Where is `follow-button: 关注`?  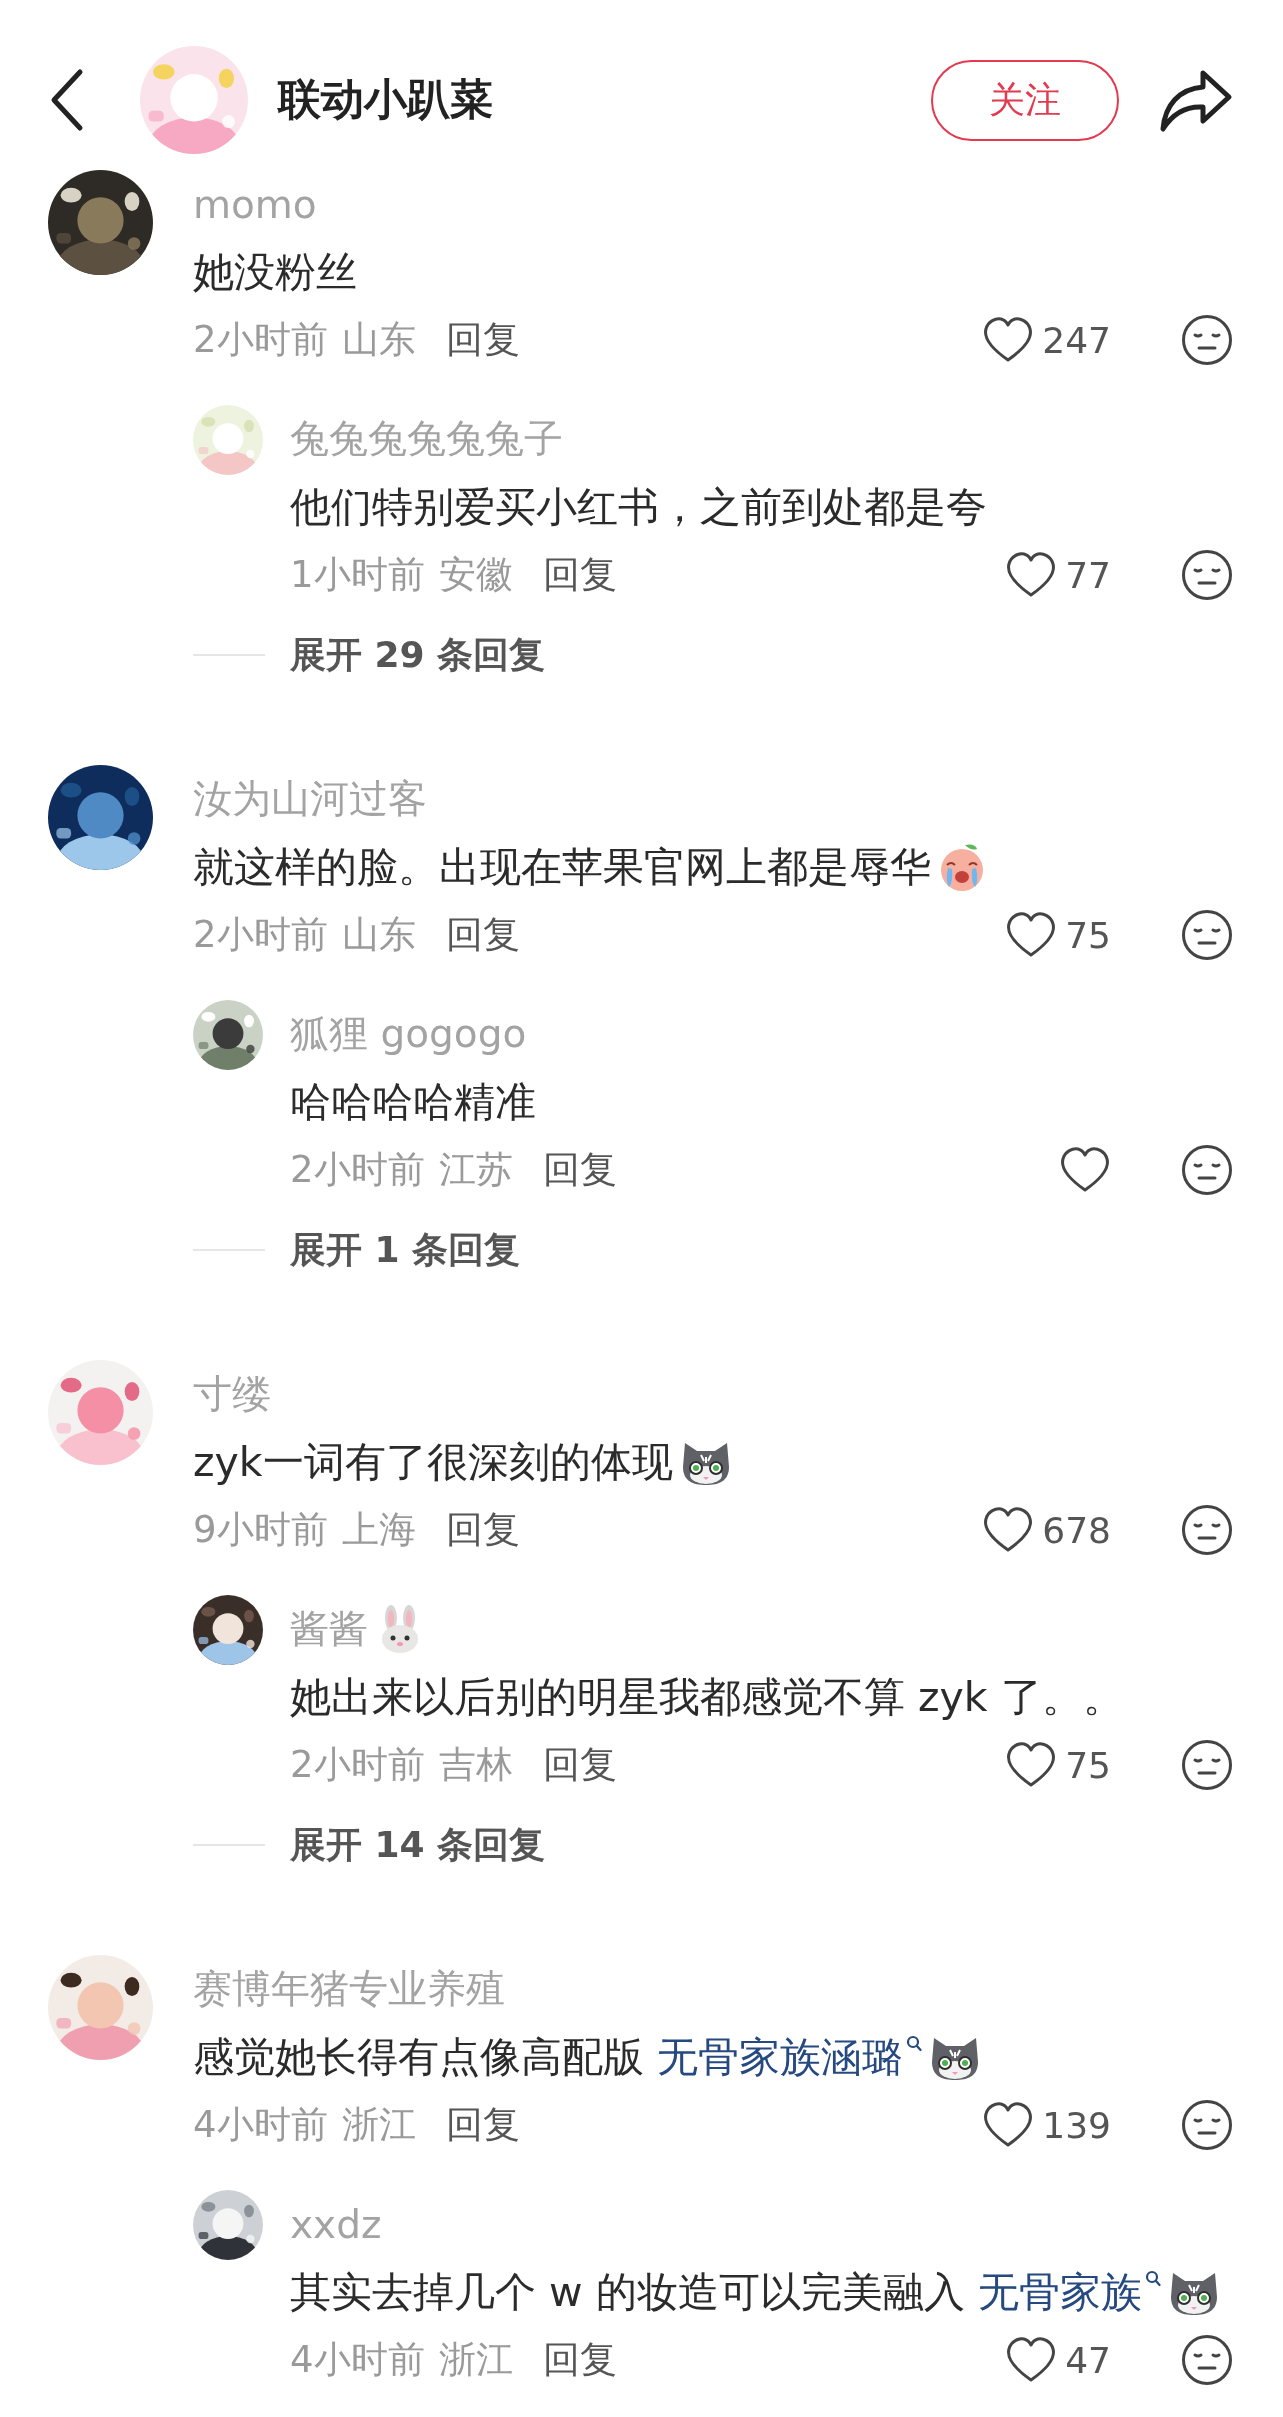 follow-button: 关注 is located at coordinates (1025, 100).